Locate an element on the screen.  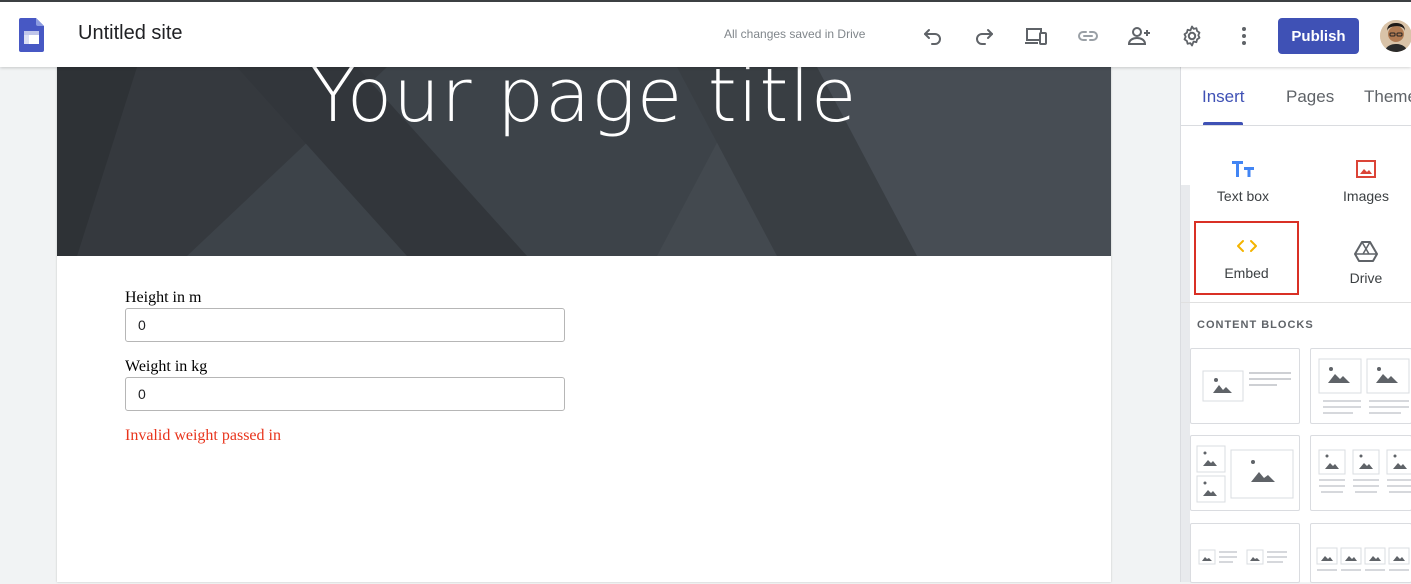
preview-devices-icon is located at coordinates (1036, 36).